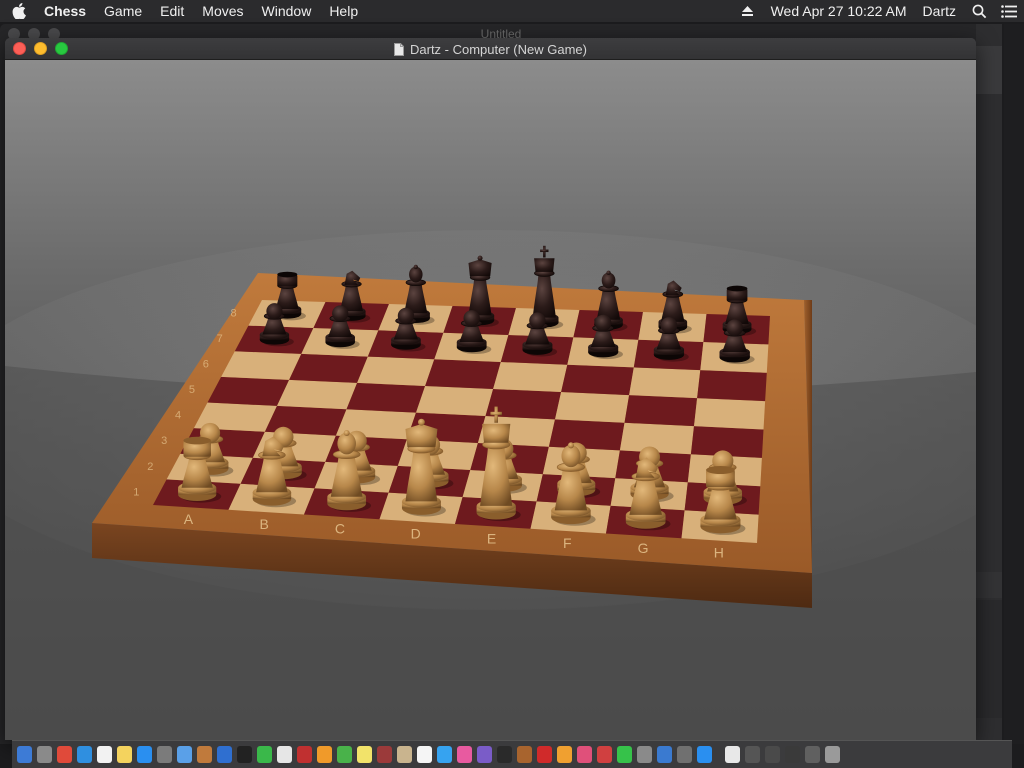 This screenshot has width=1024, height=768. Describe the element at coordinates (224, 754) in the screenshot. I see `keynote-icon` at that location.